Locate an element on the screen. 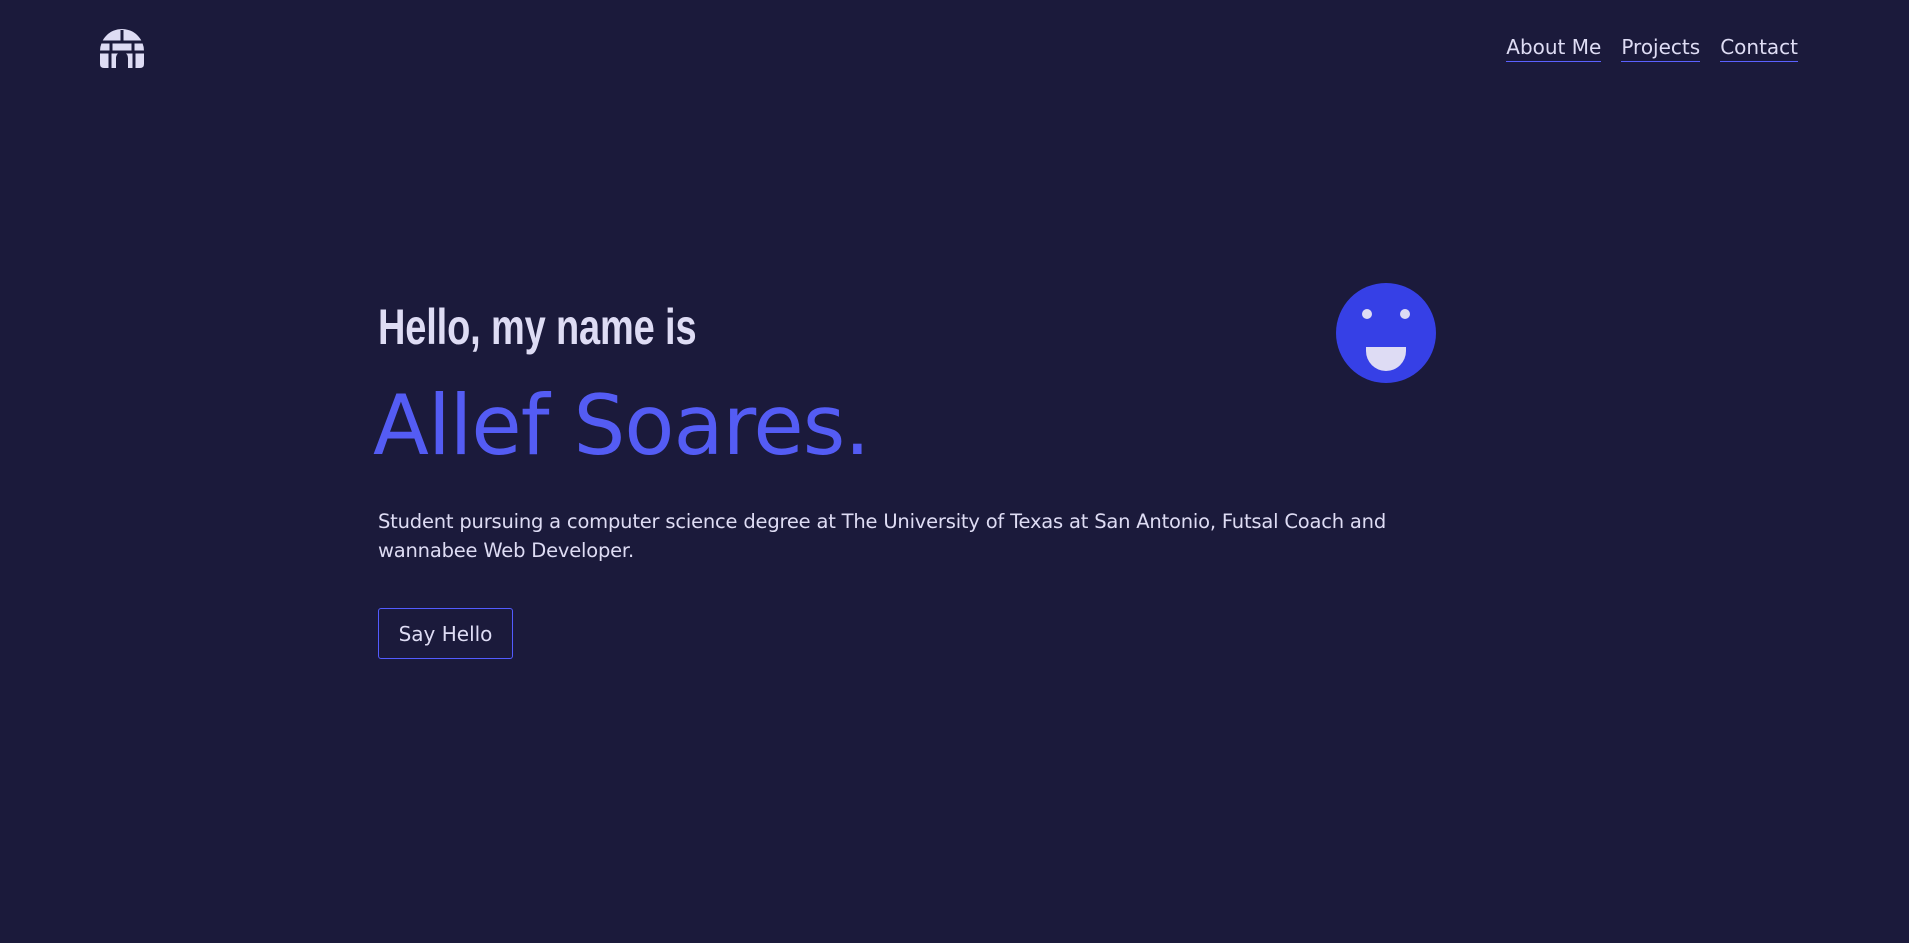  igloo-icon is located at coordinates (122, 49).